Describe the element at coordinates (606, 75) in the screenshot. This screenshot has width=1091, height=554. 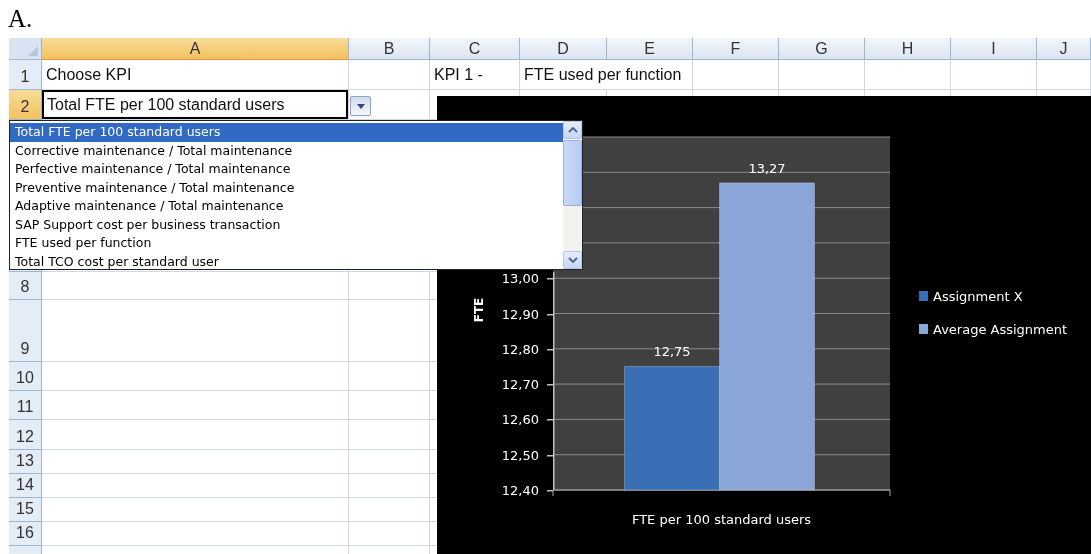
I see `table-cell: FTE used per function` at that location.